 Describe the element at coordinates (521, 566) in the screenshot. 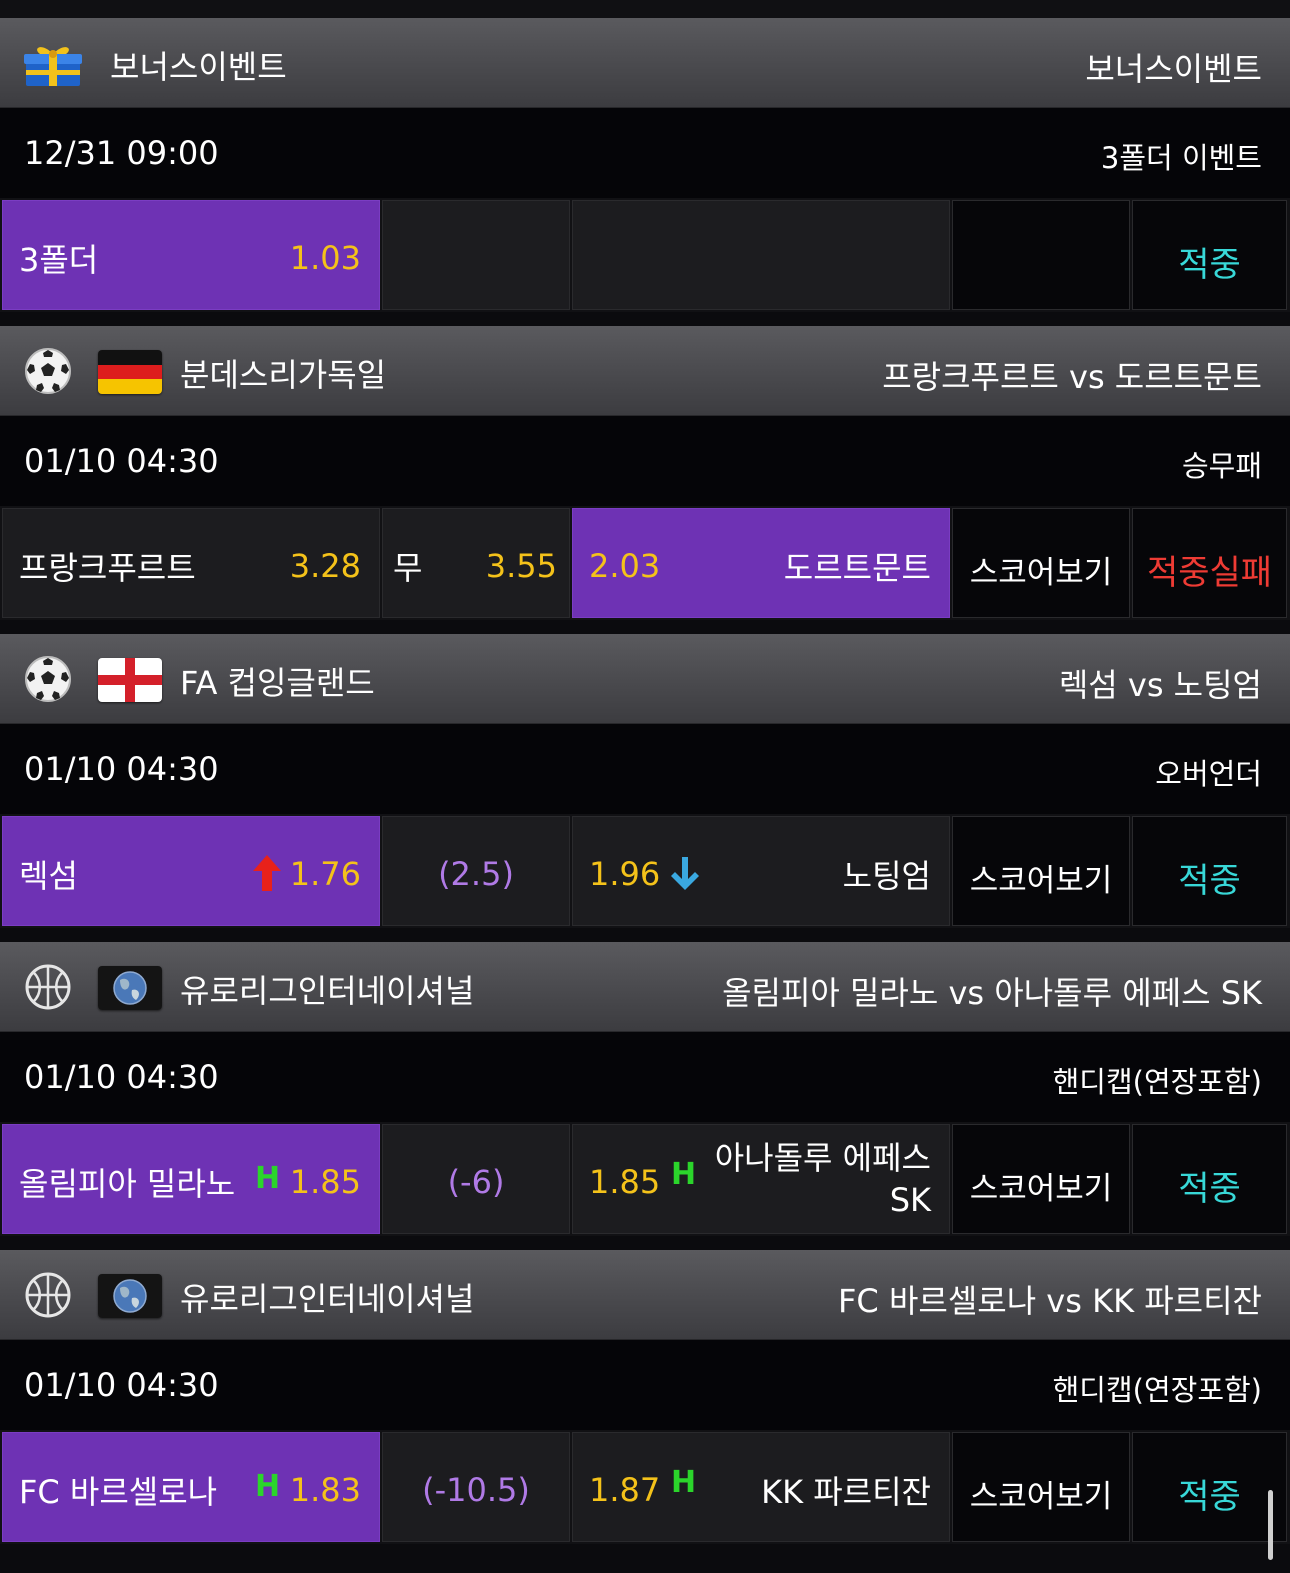

I see `draw-odd-value: 3.55` at that location.